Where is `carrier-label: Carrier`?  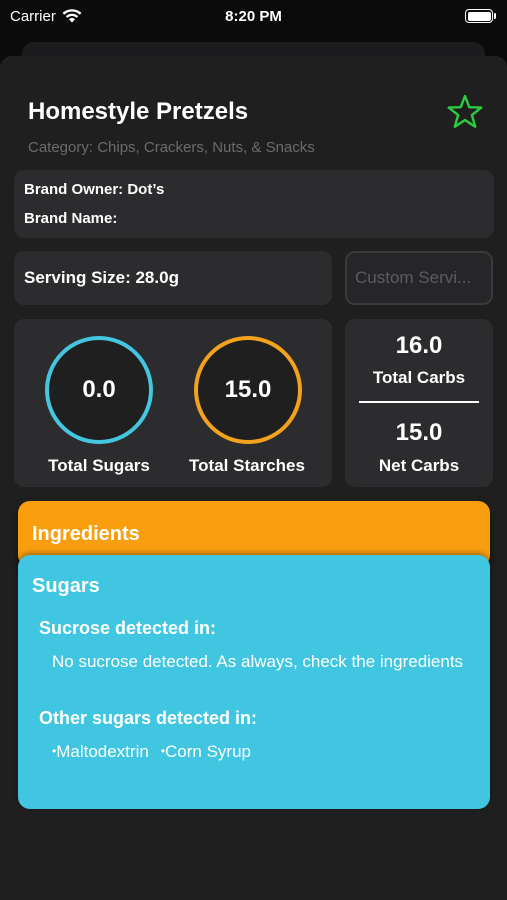
carrier-label: Carrier is located at coordinates (33, 16).